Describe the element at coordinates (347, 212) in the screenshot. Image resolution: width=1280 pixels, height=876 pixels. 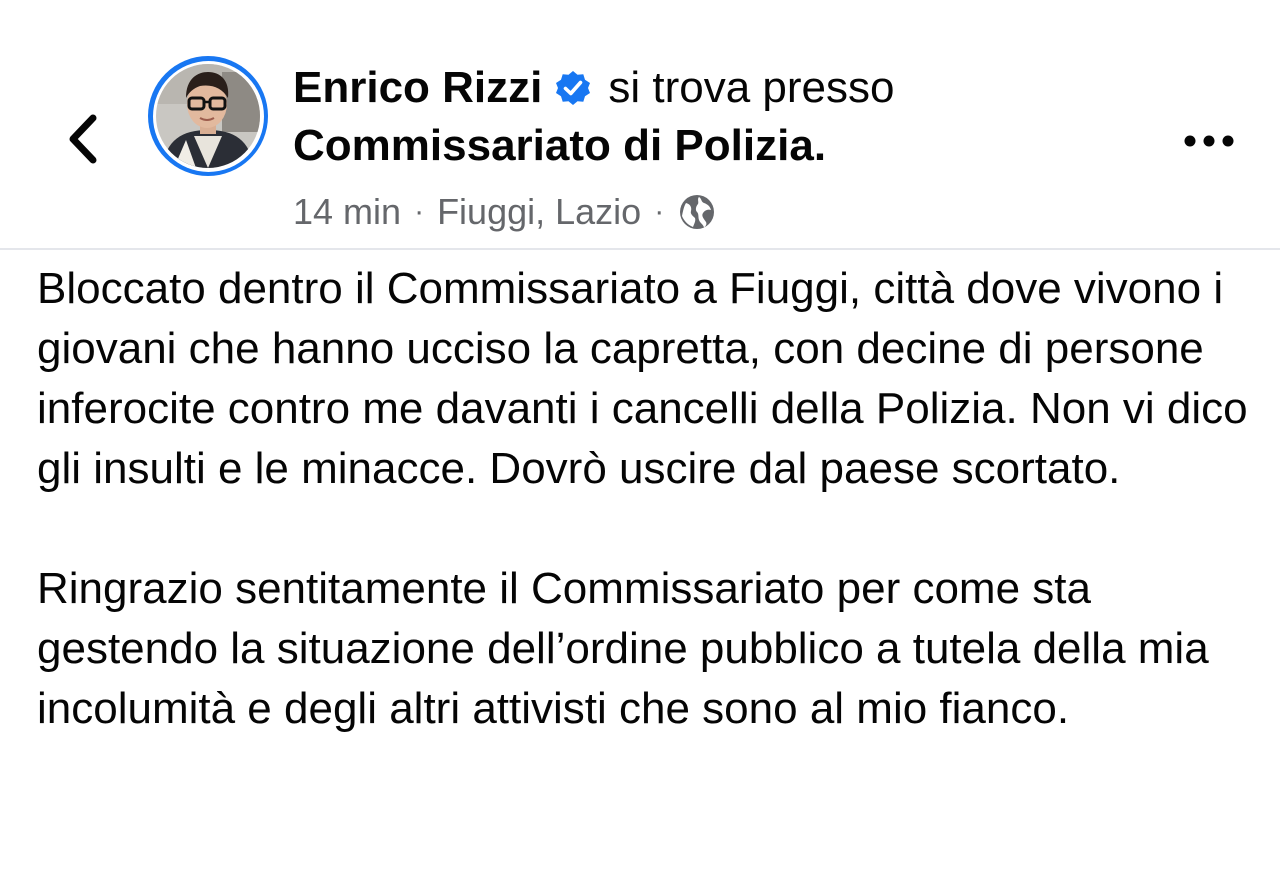
I see `post-time: 14 min` at that location.